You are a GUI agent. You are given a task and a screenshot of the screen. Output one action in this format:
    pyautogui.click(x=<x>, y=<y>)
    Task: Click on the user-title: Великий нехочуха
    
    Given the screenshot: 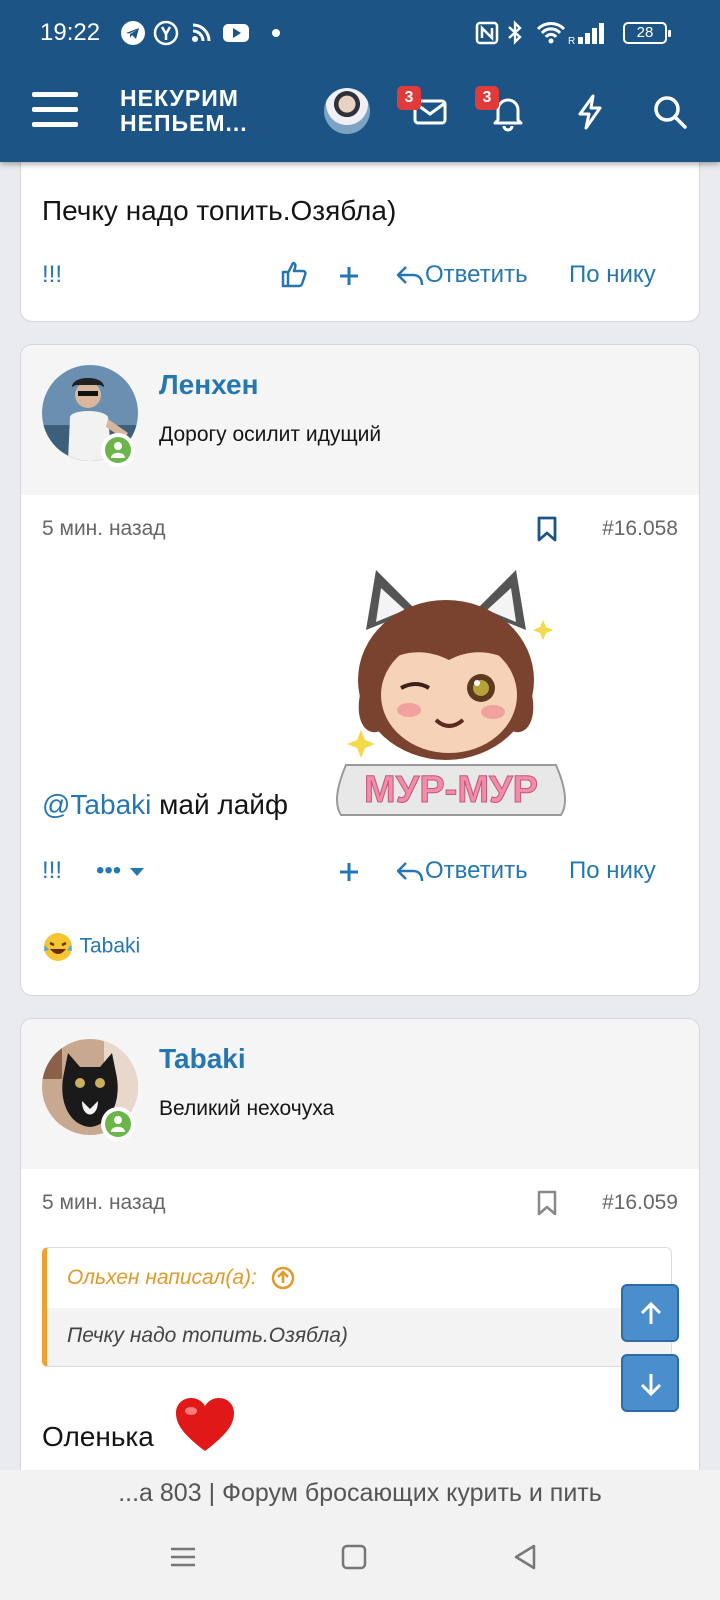 What is the action you would take?
    pyautogui.click(x=247, y=1108)
    